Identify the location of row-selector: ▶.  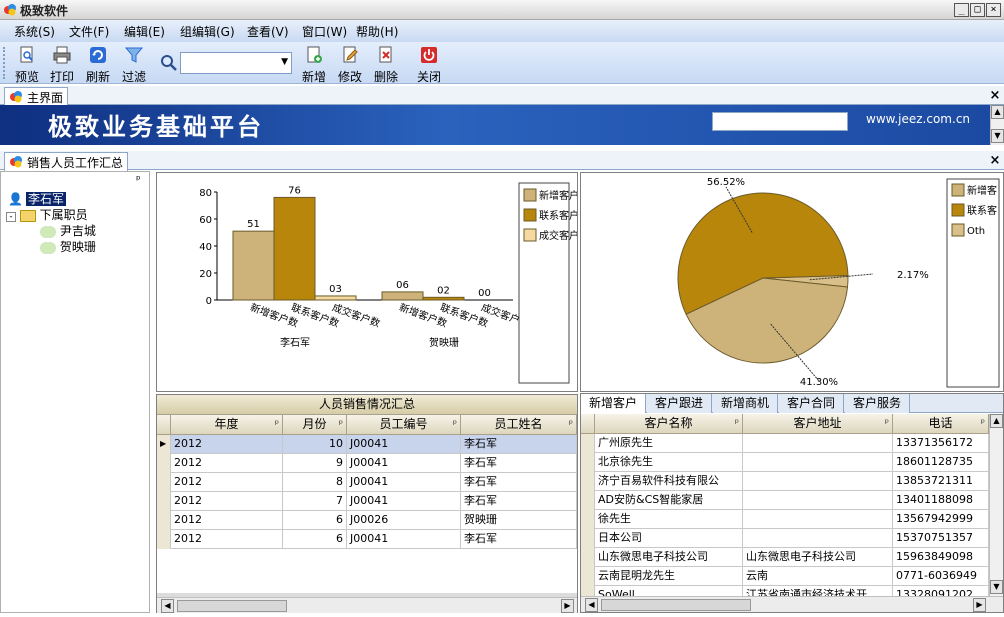
(164, 444).